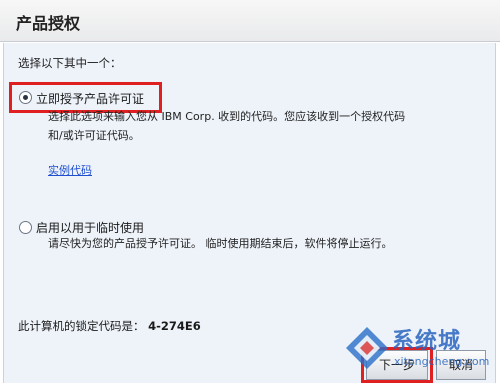  What do you see at coordinates (250, 21) in the screenshot?
I see `dialog-header: 产品授权` at bounding box center [250, 21].